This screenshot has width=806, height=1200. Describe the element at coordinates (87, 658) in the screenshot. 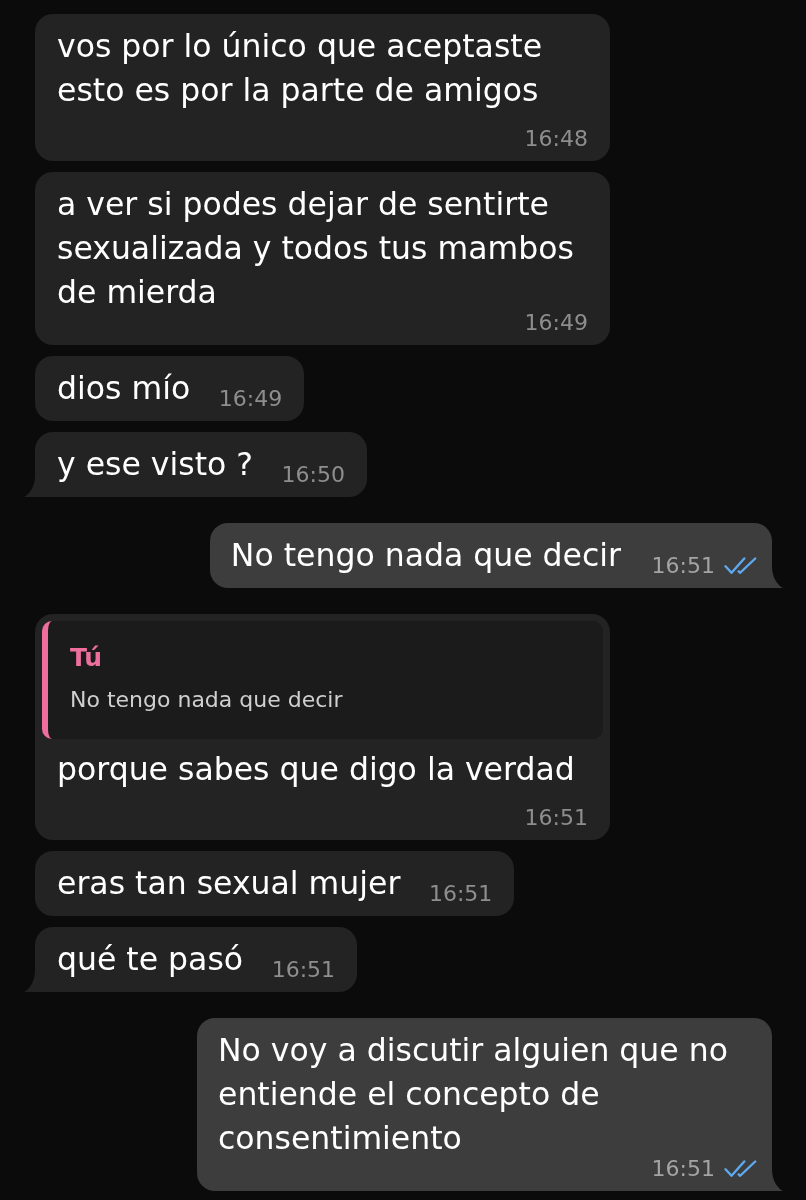

I see `quote-author: Tú` at that location.